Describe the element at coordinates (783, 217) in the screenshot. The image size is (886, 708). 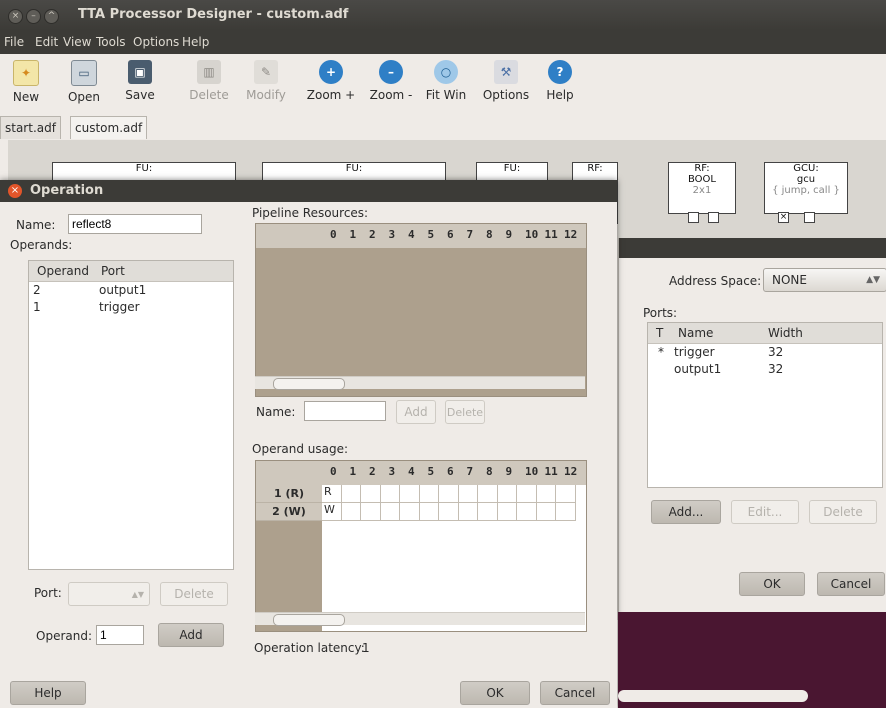
I see `trigger-port-icon: ×` at that location.